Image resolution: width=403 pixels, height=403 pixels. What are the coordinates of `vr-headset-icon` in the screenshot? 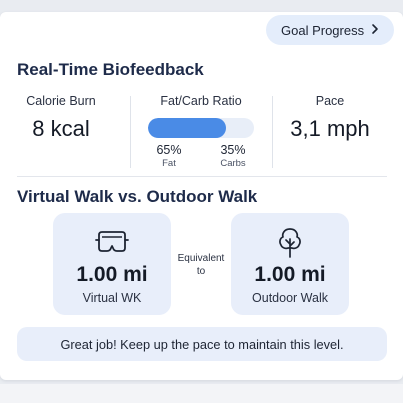 It's located at (112, 242).